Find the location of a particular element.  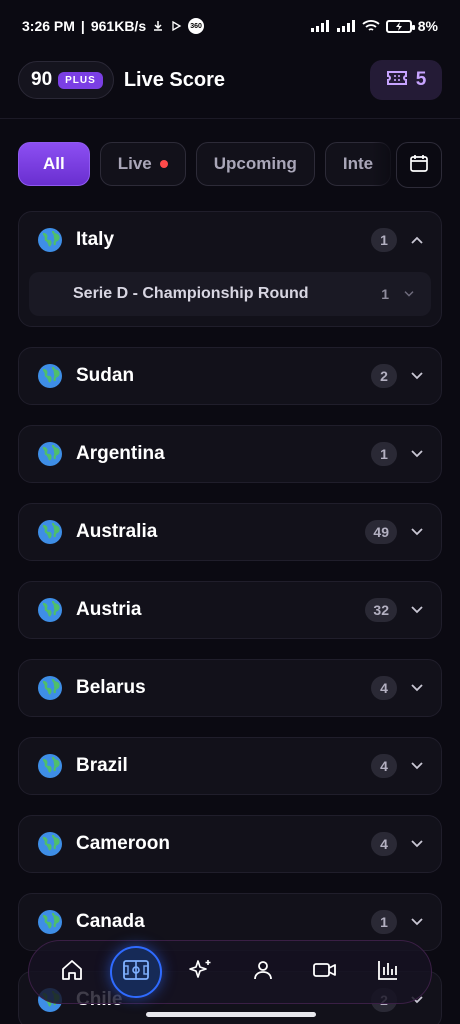

battery-icon is located at coordinates (400, 26).